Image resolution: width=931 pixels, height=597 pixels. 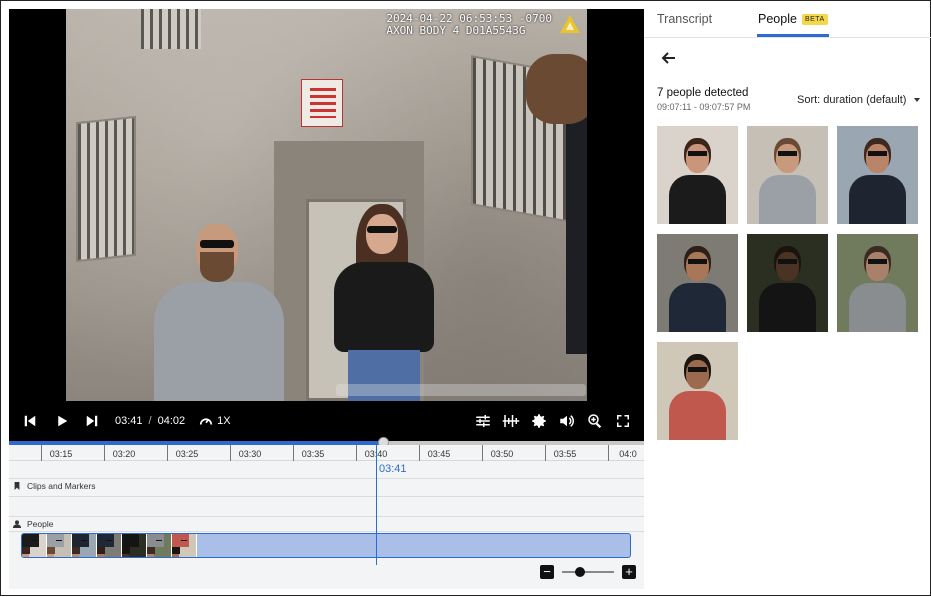 What do you see at coordinates (461, 390) in the screenshot?
I see `scene-caption-blur` at bounding box center [461, 390].